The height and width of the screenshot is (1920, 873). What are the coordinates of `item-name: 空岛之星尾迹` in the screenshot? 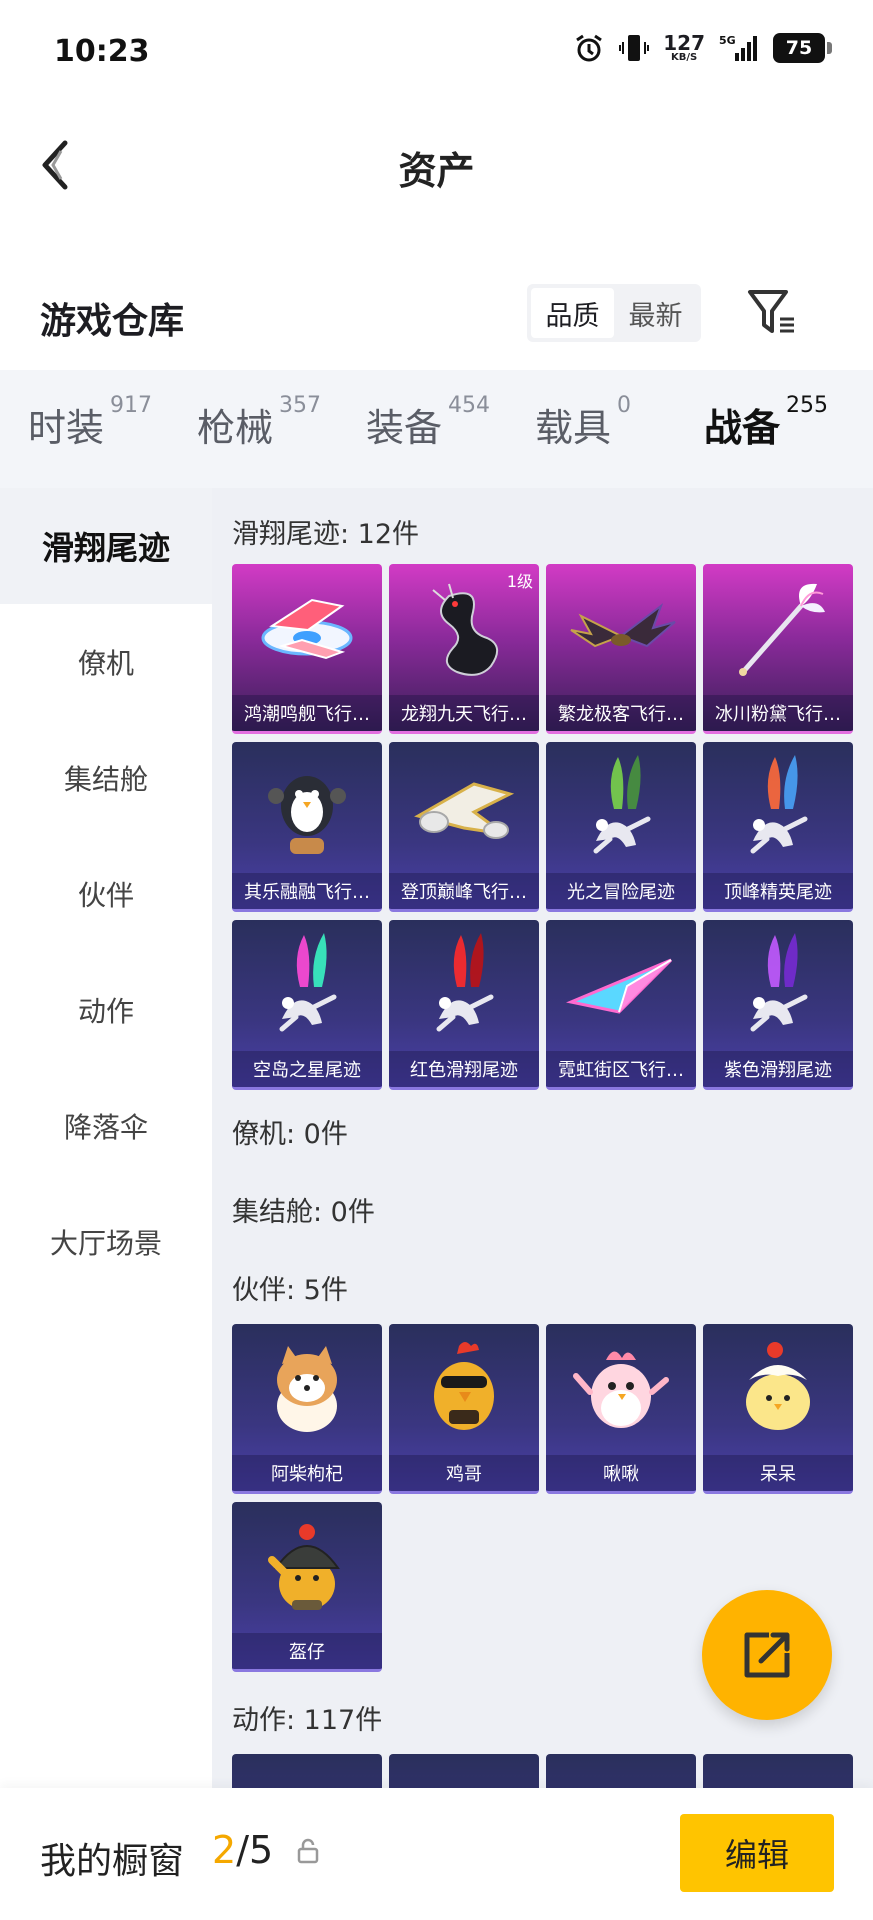 It's located at (307, 1069).